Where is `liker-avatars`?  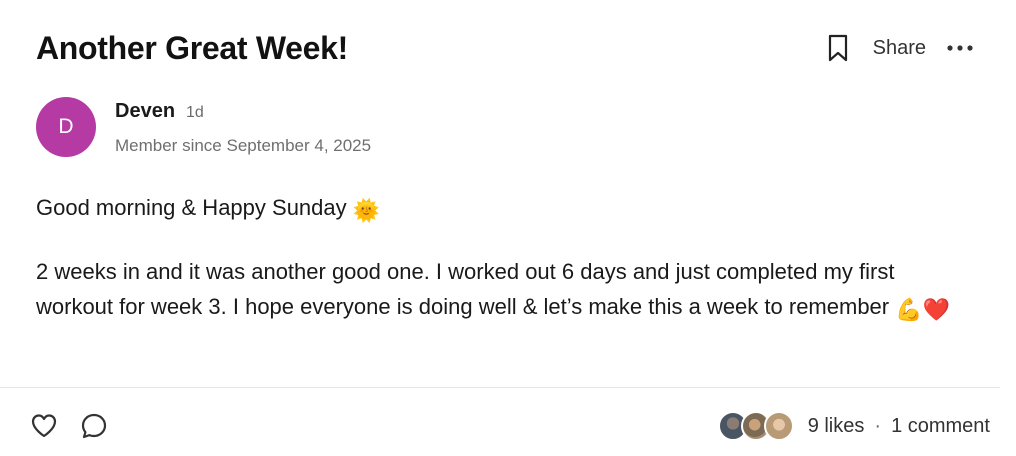
liker-avatars is located at coordinates (755, 426).